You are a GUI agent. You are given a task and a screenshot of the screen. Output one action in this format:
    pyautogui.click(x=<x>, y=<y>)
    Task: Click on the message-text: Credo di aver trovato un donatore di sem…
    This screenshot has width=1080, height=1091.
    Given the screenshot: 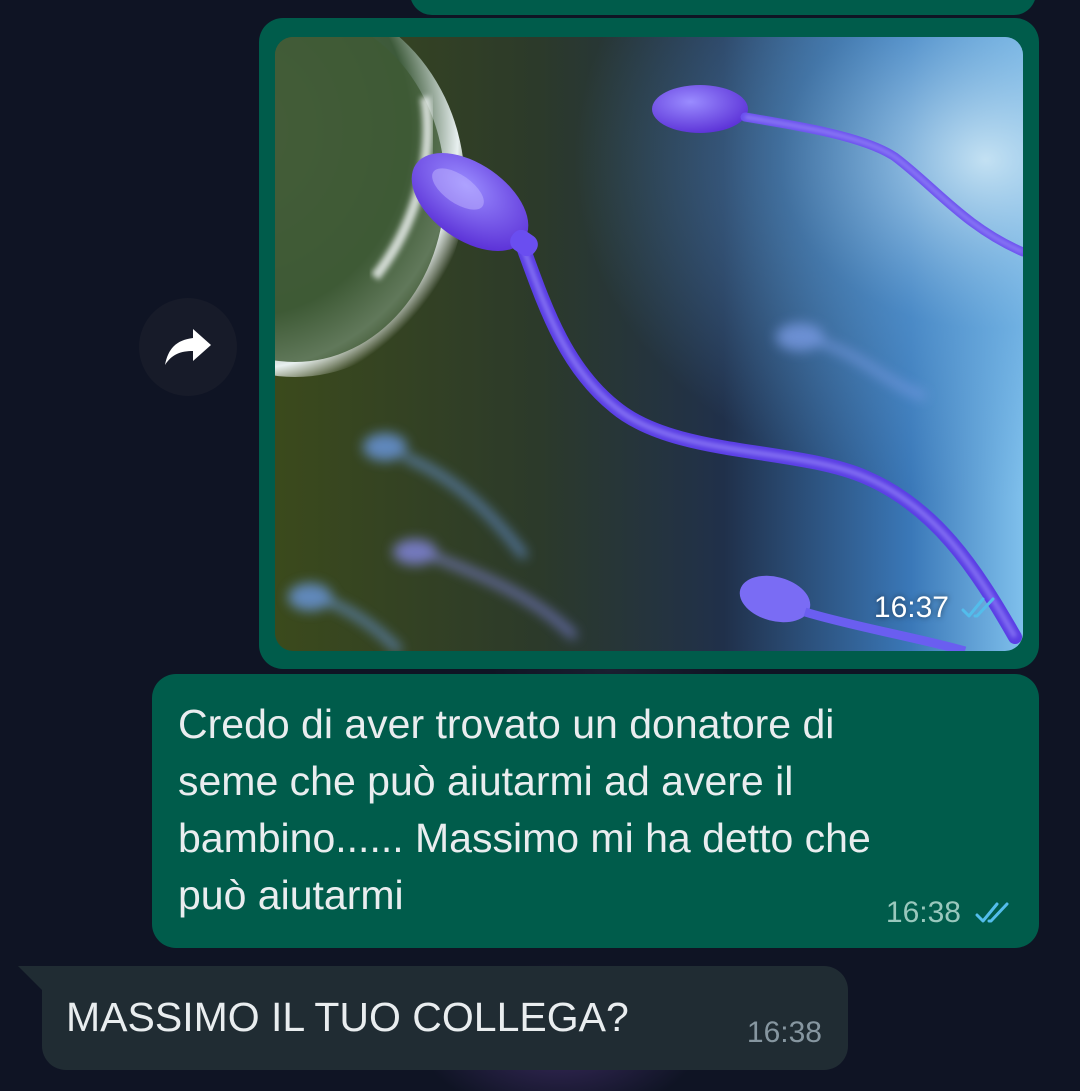 What is the action you would take?
    pyautogui.click(x=524, y=809)
    